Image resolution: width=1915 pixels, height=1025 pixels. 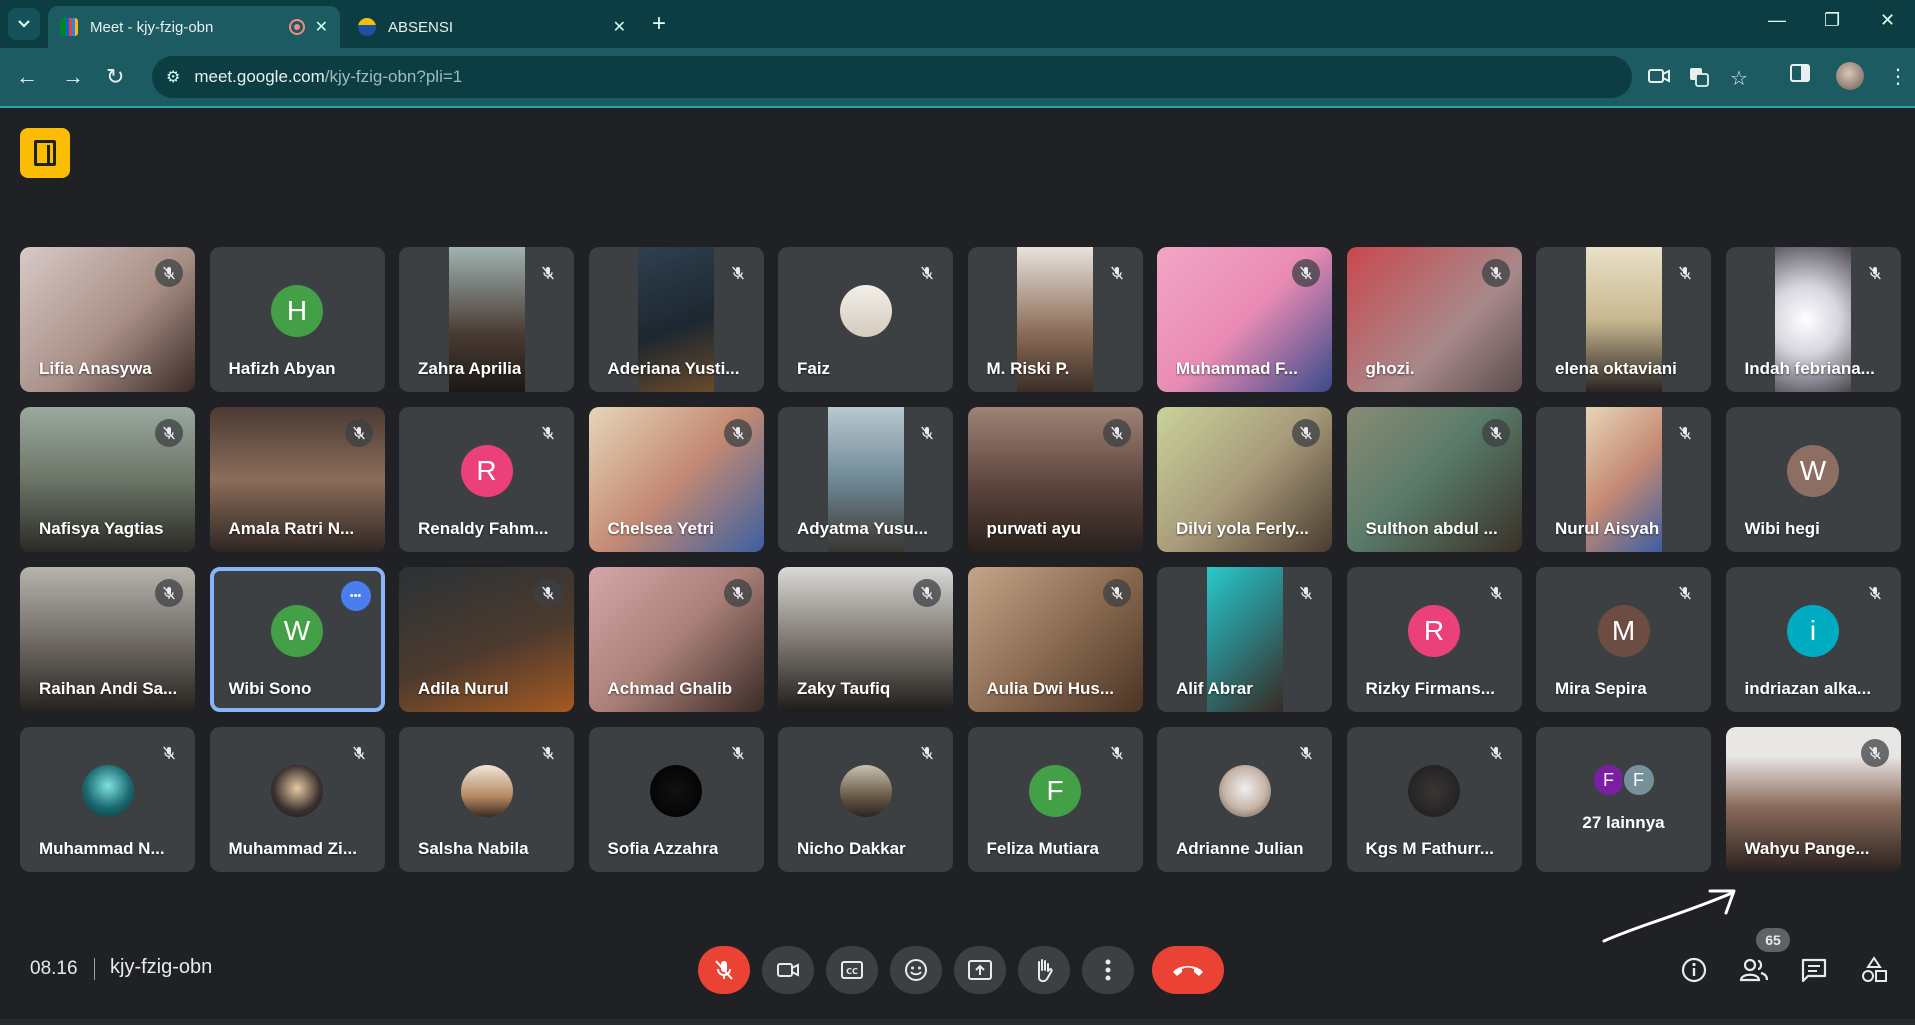 I want to click on people-button, so click(x=1754, y=970).